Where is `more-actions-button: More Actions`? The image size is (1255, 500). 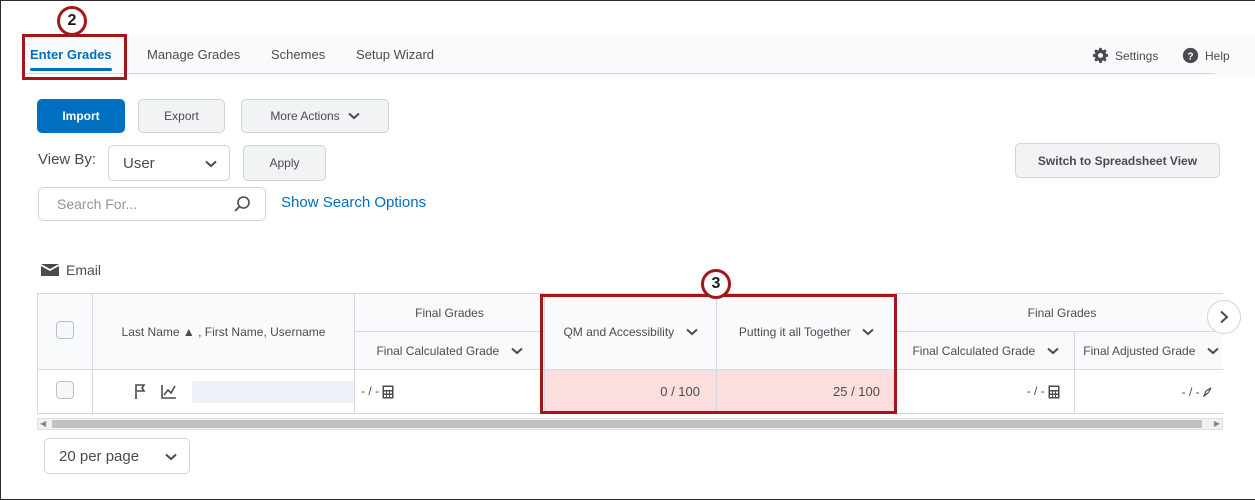
more-actions-button: More Actions is located at coordinates (315, 116).